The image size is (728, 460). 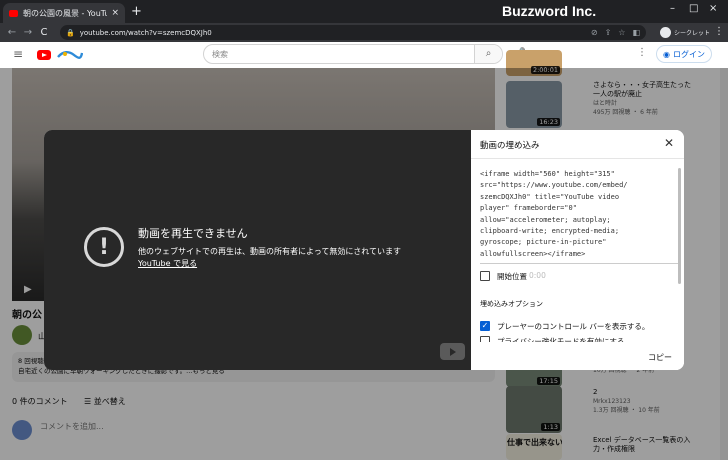 I want to click on youtube-header: ≡ 検索 ⌕ 🎤 ⋮ ◉ ログイン, so click(x=364, y=55).